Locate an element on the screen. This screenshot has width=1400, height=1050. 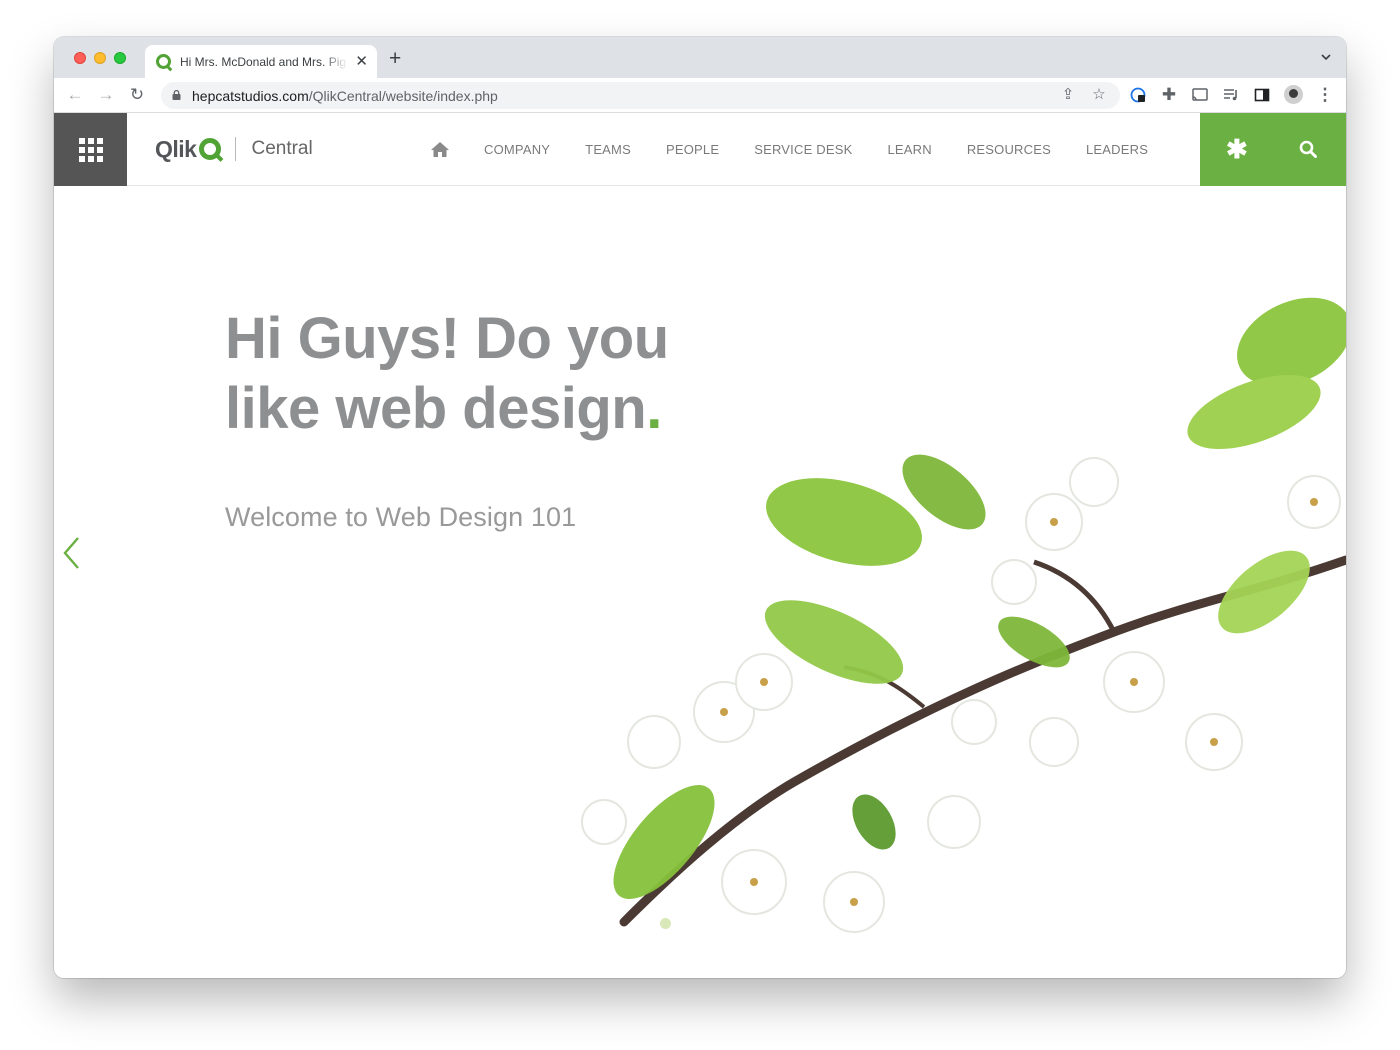
header-actions: ✱ is located at coordinates (1273, 149).